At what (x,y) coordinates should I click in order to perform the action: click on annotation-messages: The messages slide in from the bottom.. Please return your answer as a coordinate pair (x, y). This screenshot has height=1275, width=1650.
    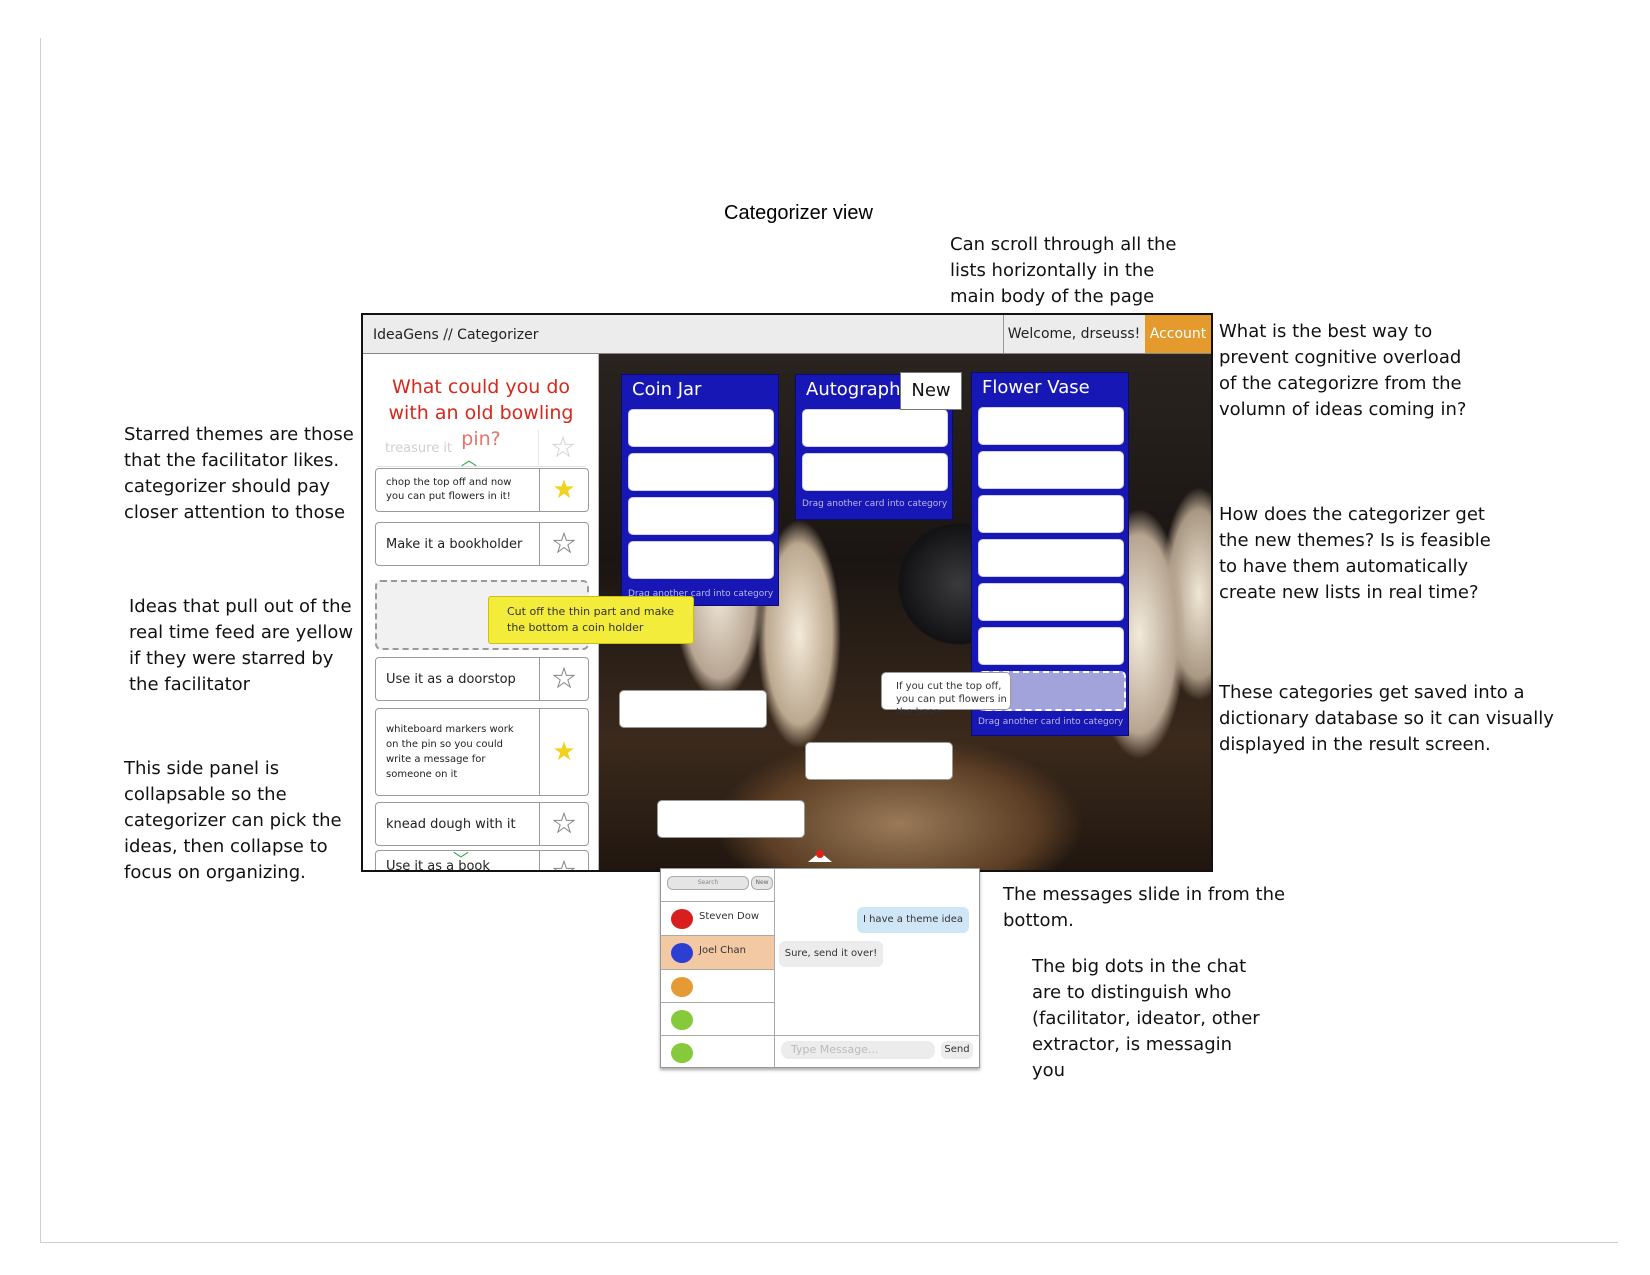
    Looking at the image, I should click on (1144, 907).